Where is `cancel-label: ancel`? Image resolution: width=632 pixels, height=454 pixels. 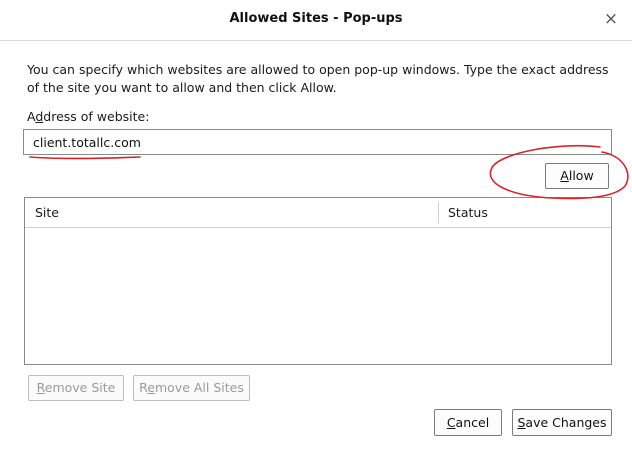 cancel-label: ancel is located at coordinates (472, 422).